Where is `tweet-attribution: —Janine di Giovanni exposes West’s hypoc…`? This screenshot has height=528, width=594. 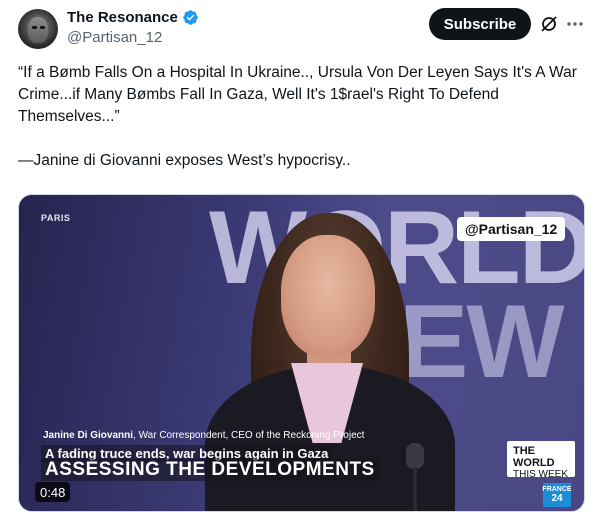 tweet-attribution: —Janine di Giovanni exposes West’s hypoc… is located at coordinates (184, 160).